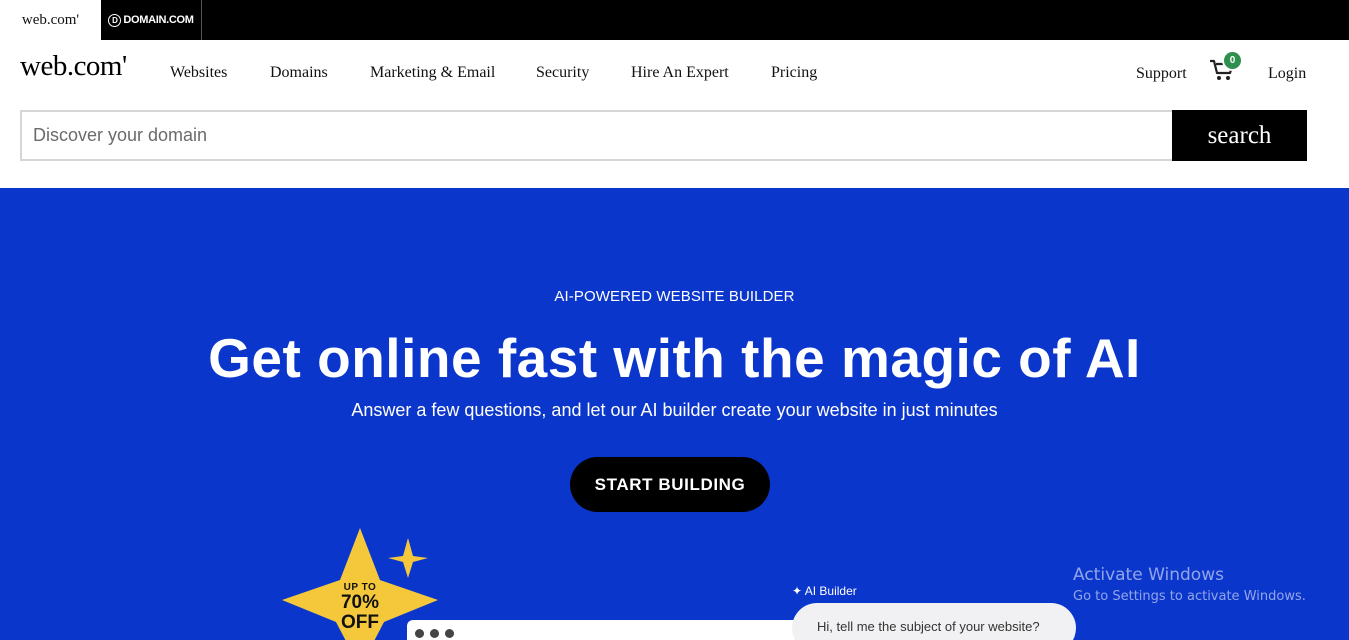 The image size is (1349, 640). Describe the element at coordinates (115, 20) in the screenshot. I see `domaincom-logo-icon: D` at that location.